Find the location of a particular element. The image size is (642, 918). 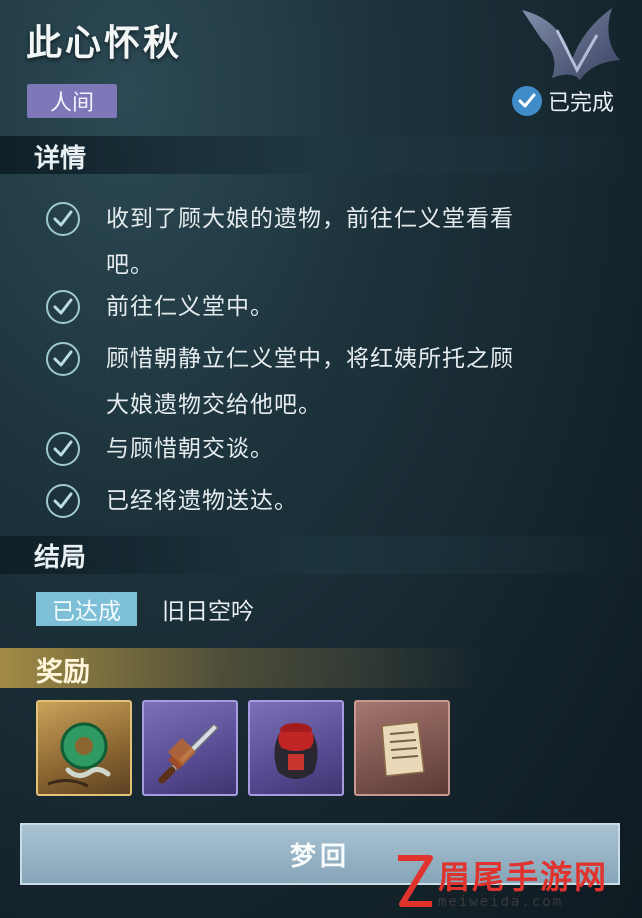

reward-header-bar is located at coordinates (321, 668).